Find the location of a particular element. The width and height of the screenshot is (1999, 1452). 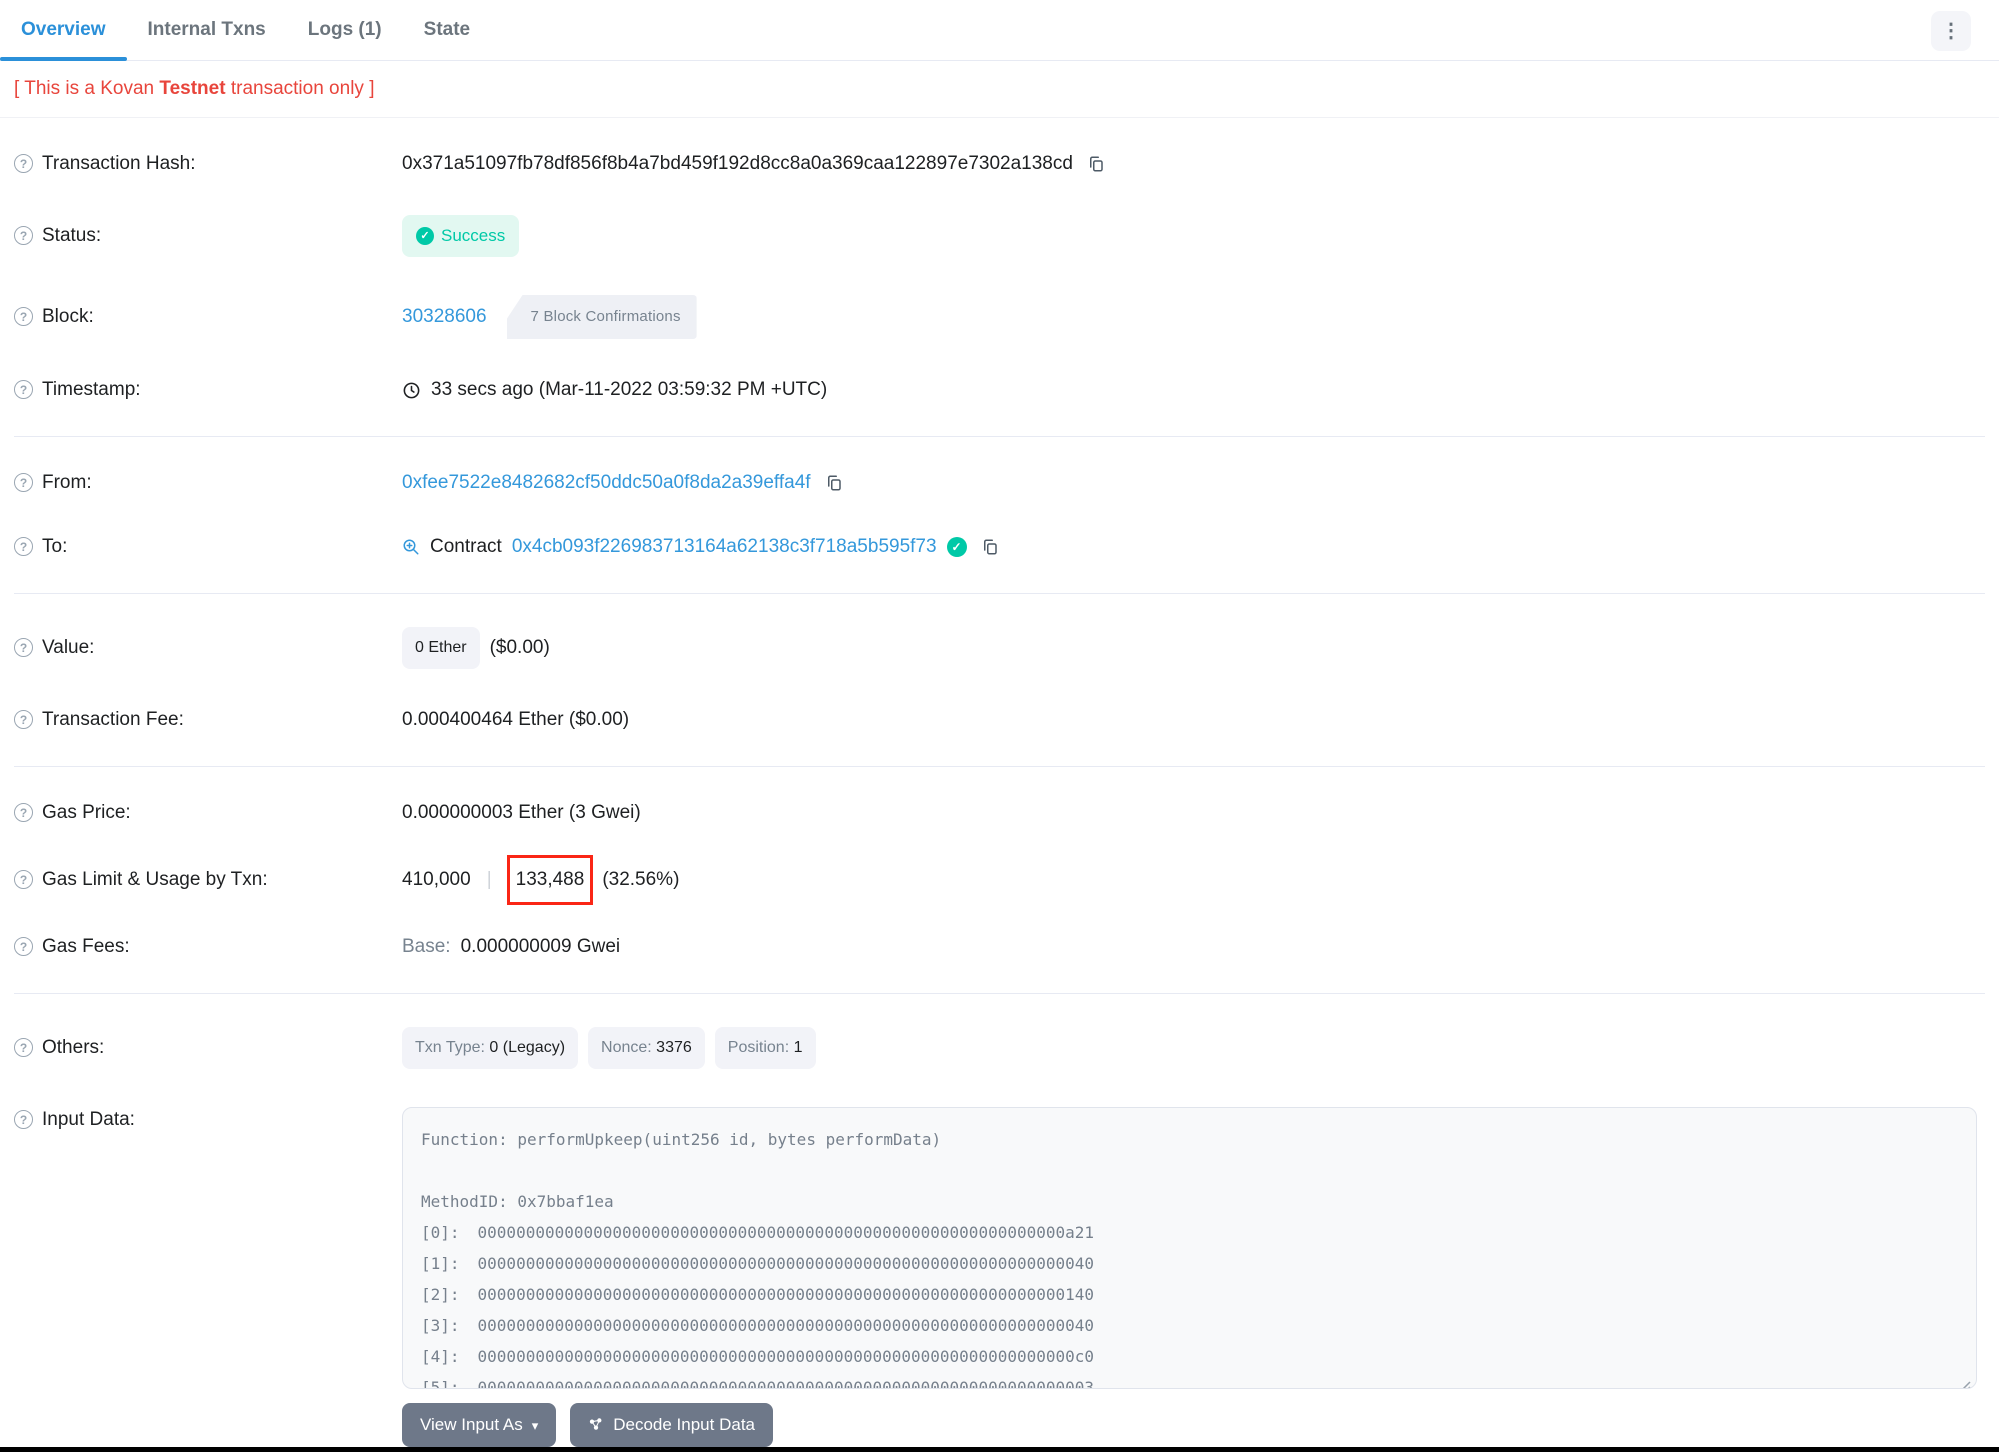

txn-type-badge: Txn Type: 0 (Legacy) is located at coordinates (490, 1048).